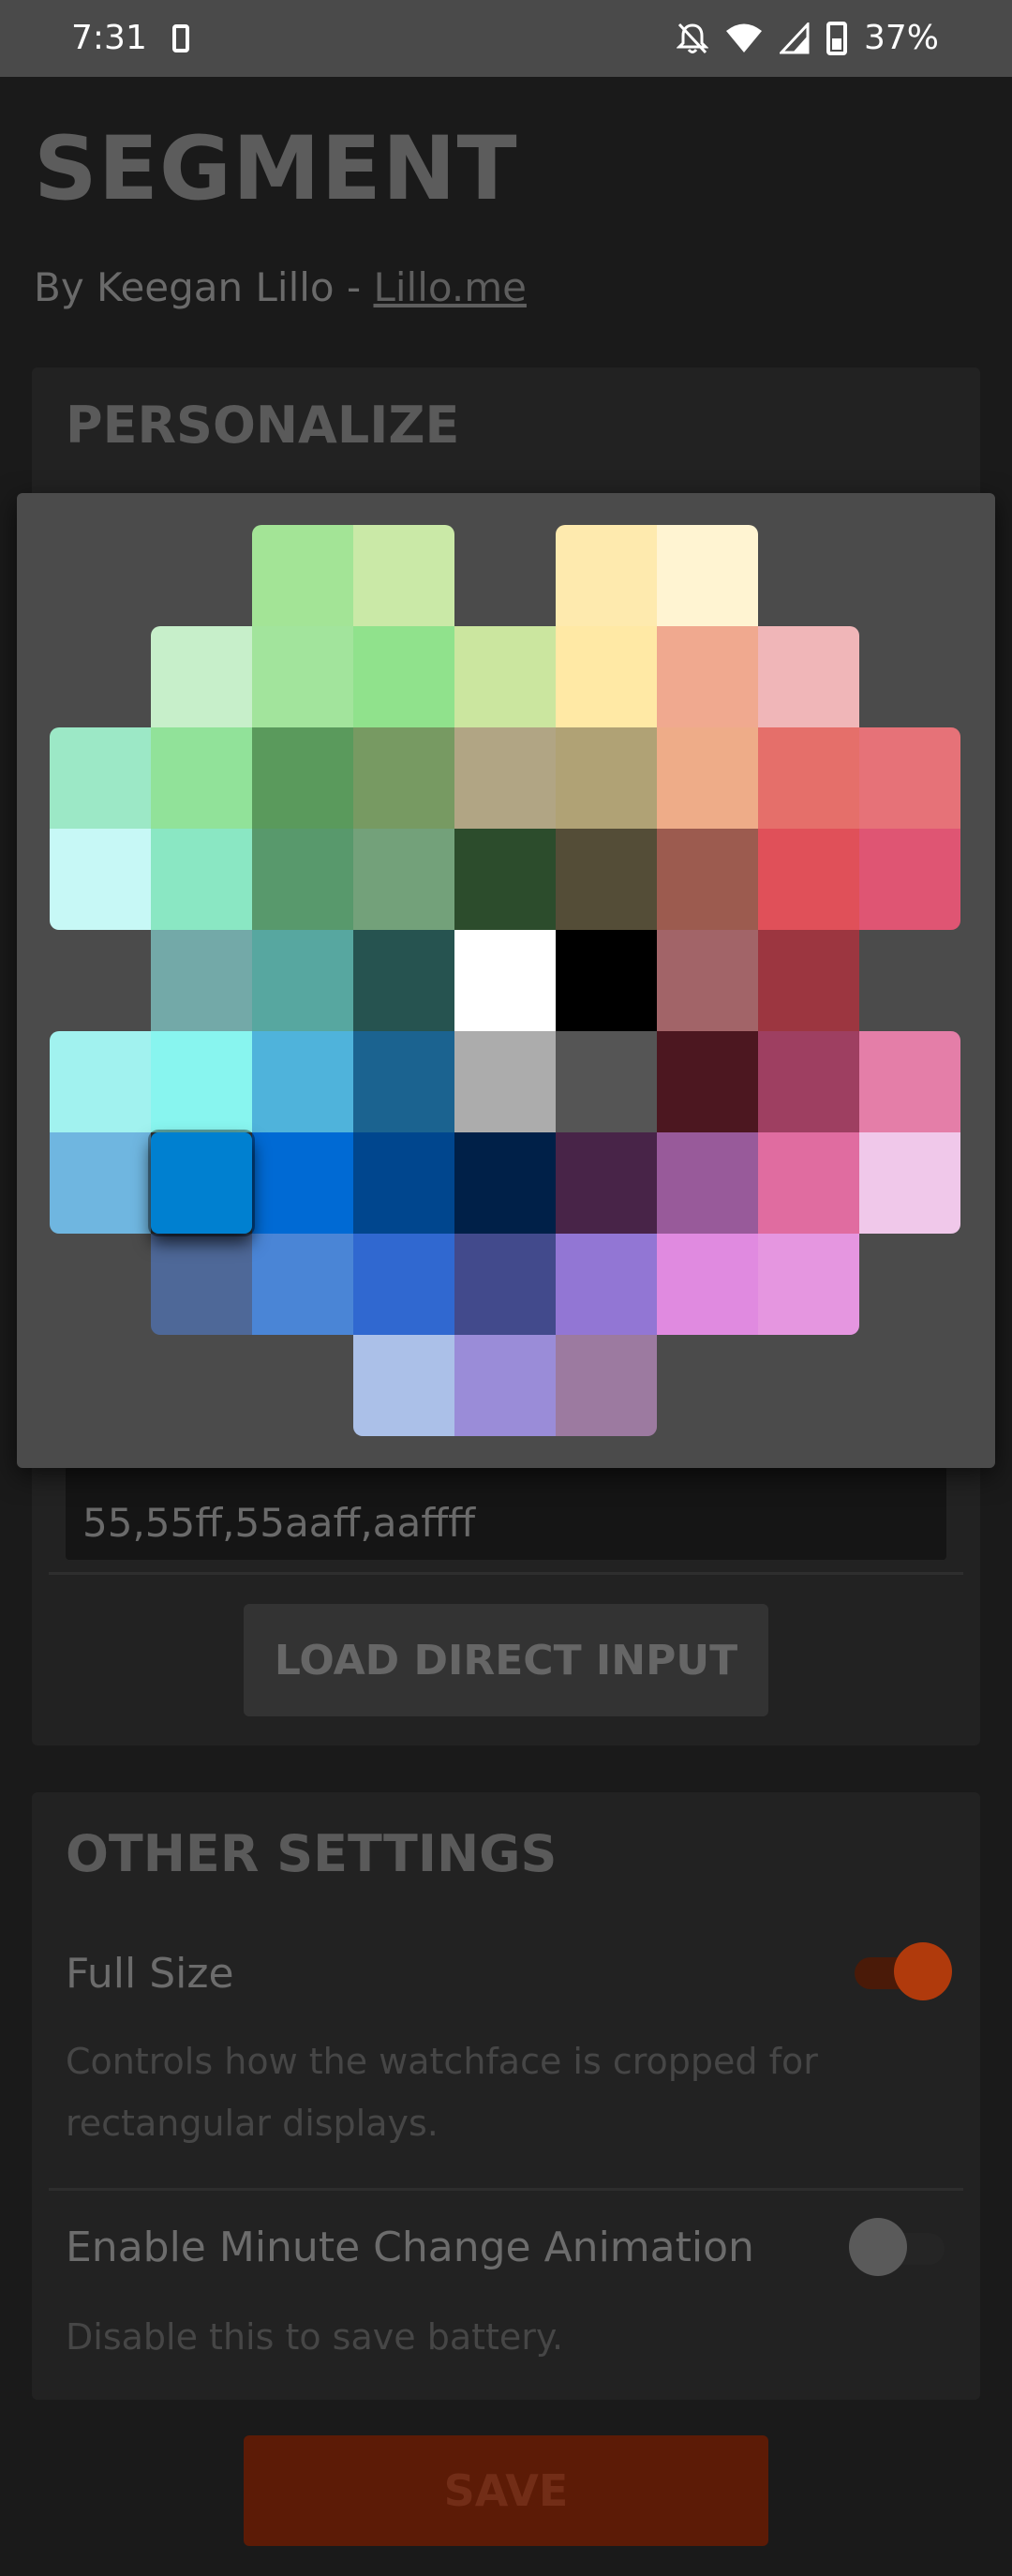 The image size is (1012, 2576). I want to click on status-icons: 37%, so click(807, 38).